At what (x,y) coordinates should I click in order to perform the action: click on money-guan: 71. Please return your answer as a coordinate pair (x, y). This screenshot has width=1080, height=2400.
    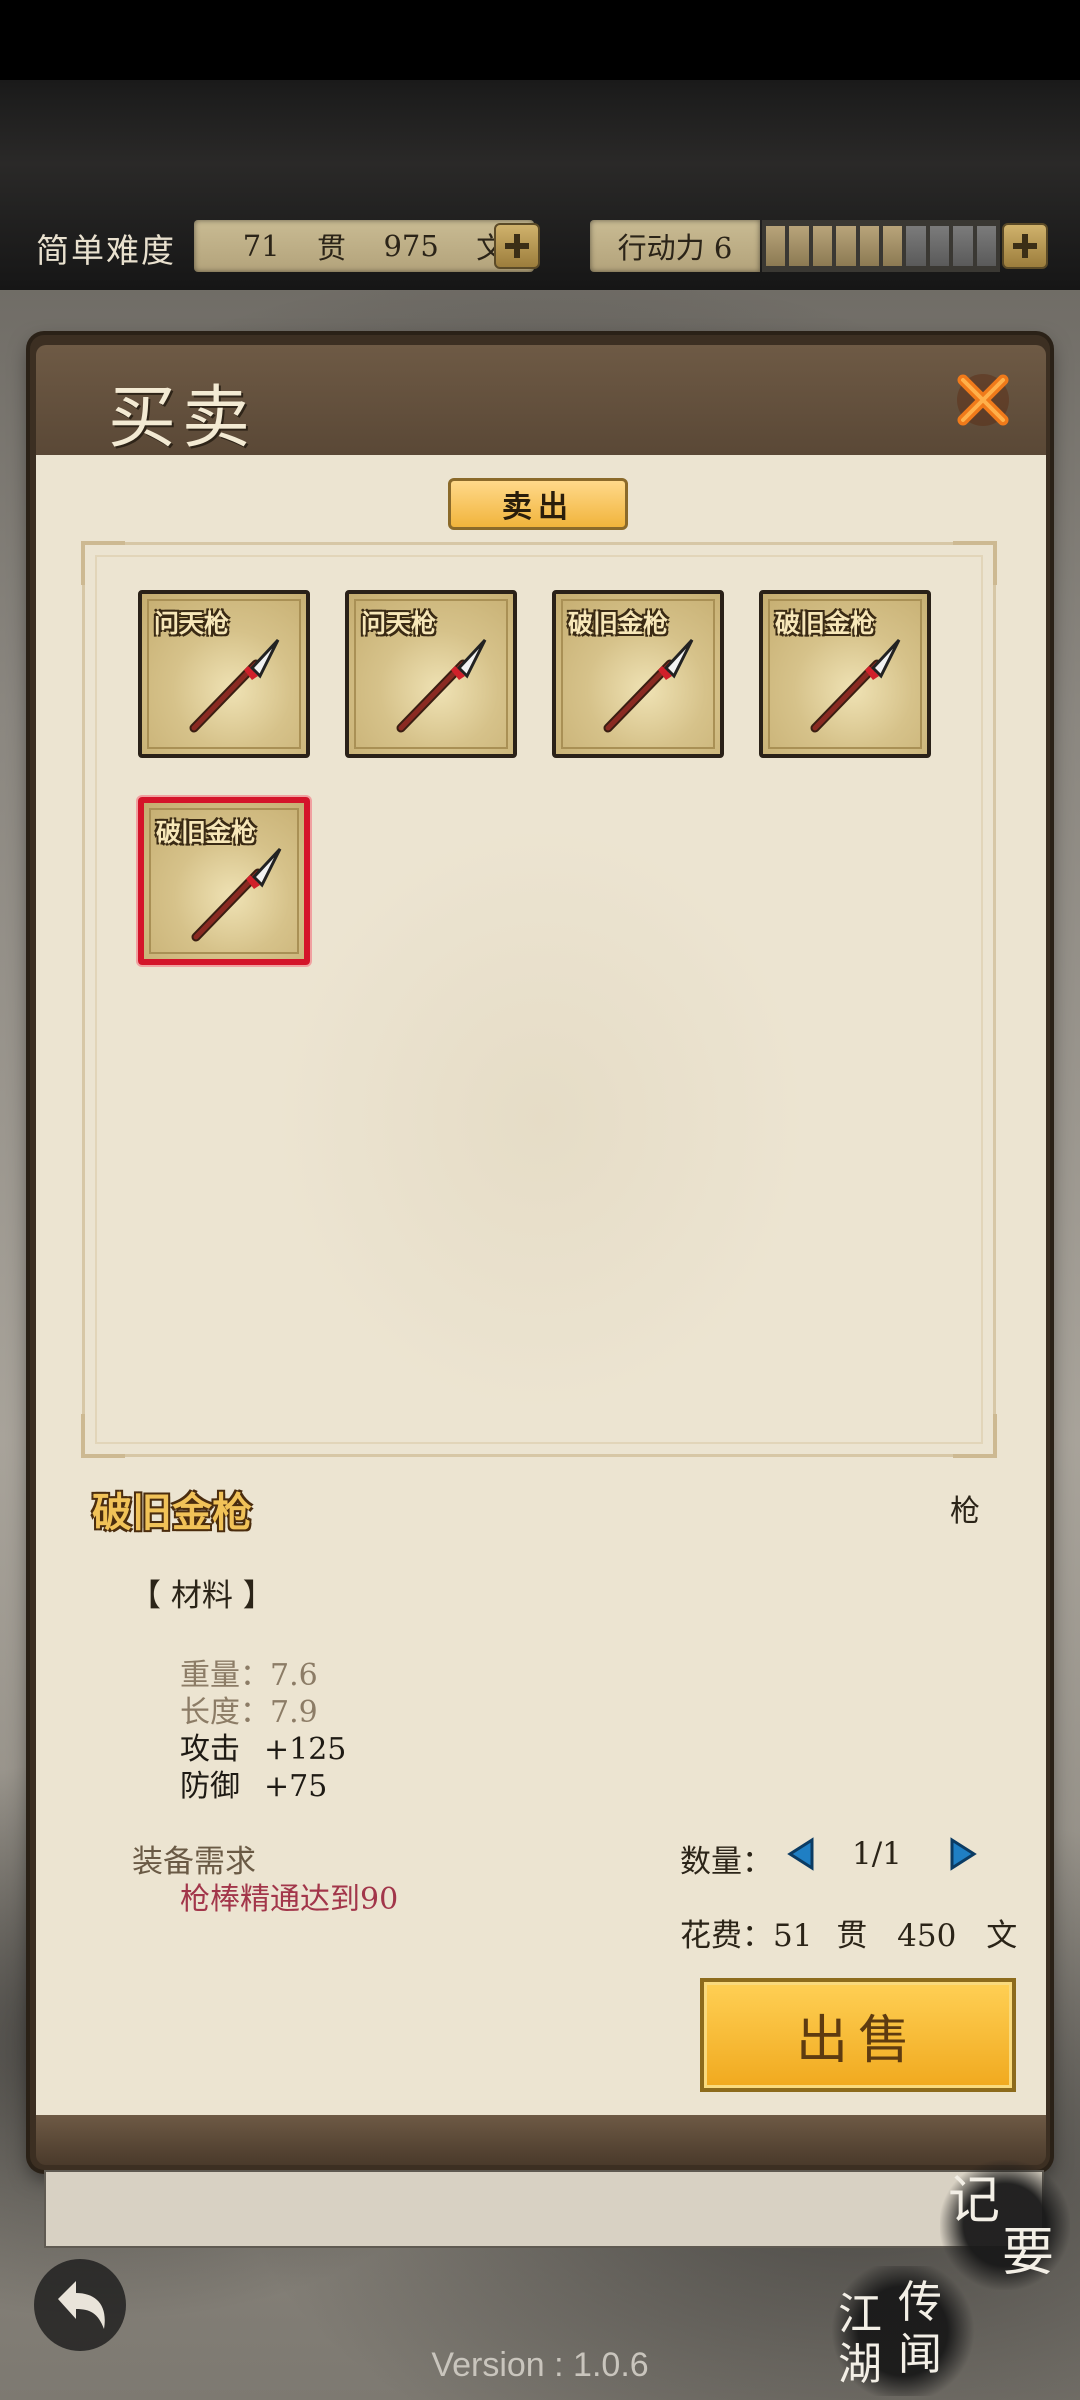
    Looking at the image, I should click on (261, 246).